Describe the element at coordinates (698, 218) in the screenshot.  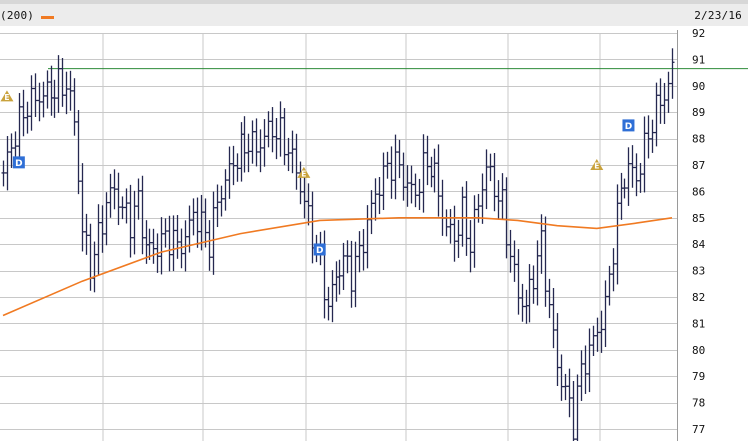
I see `y-axis-tick-label: 85` at that location.